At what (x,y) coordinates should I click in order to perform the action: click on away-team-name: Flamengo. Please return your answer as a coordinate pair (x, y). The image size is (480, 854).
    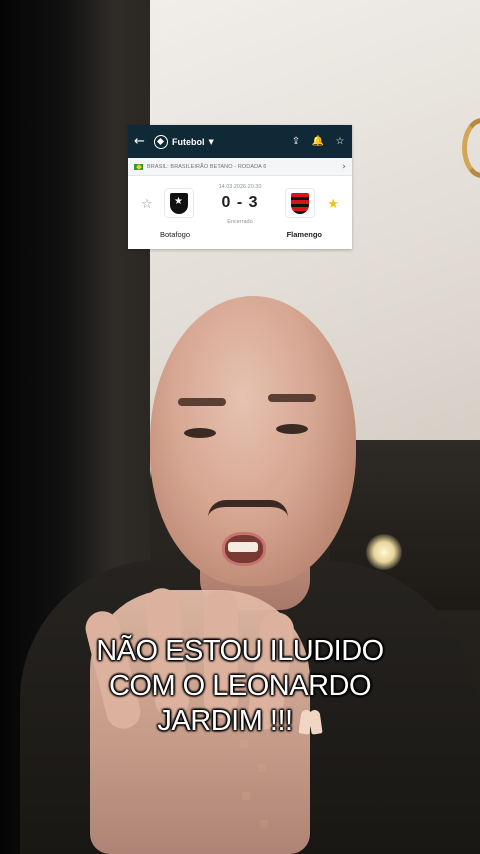
    Looking at the image, I should click on (304, 234).